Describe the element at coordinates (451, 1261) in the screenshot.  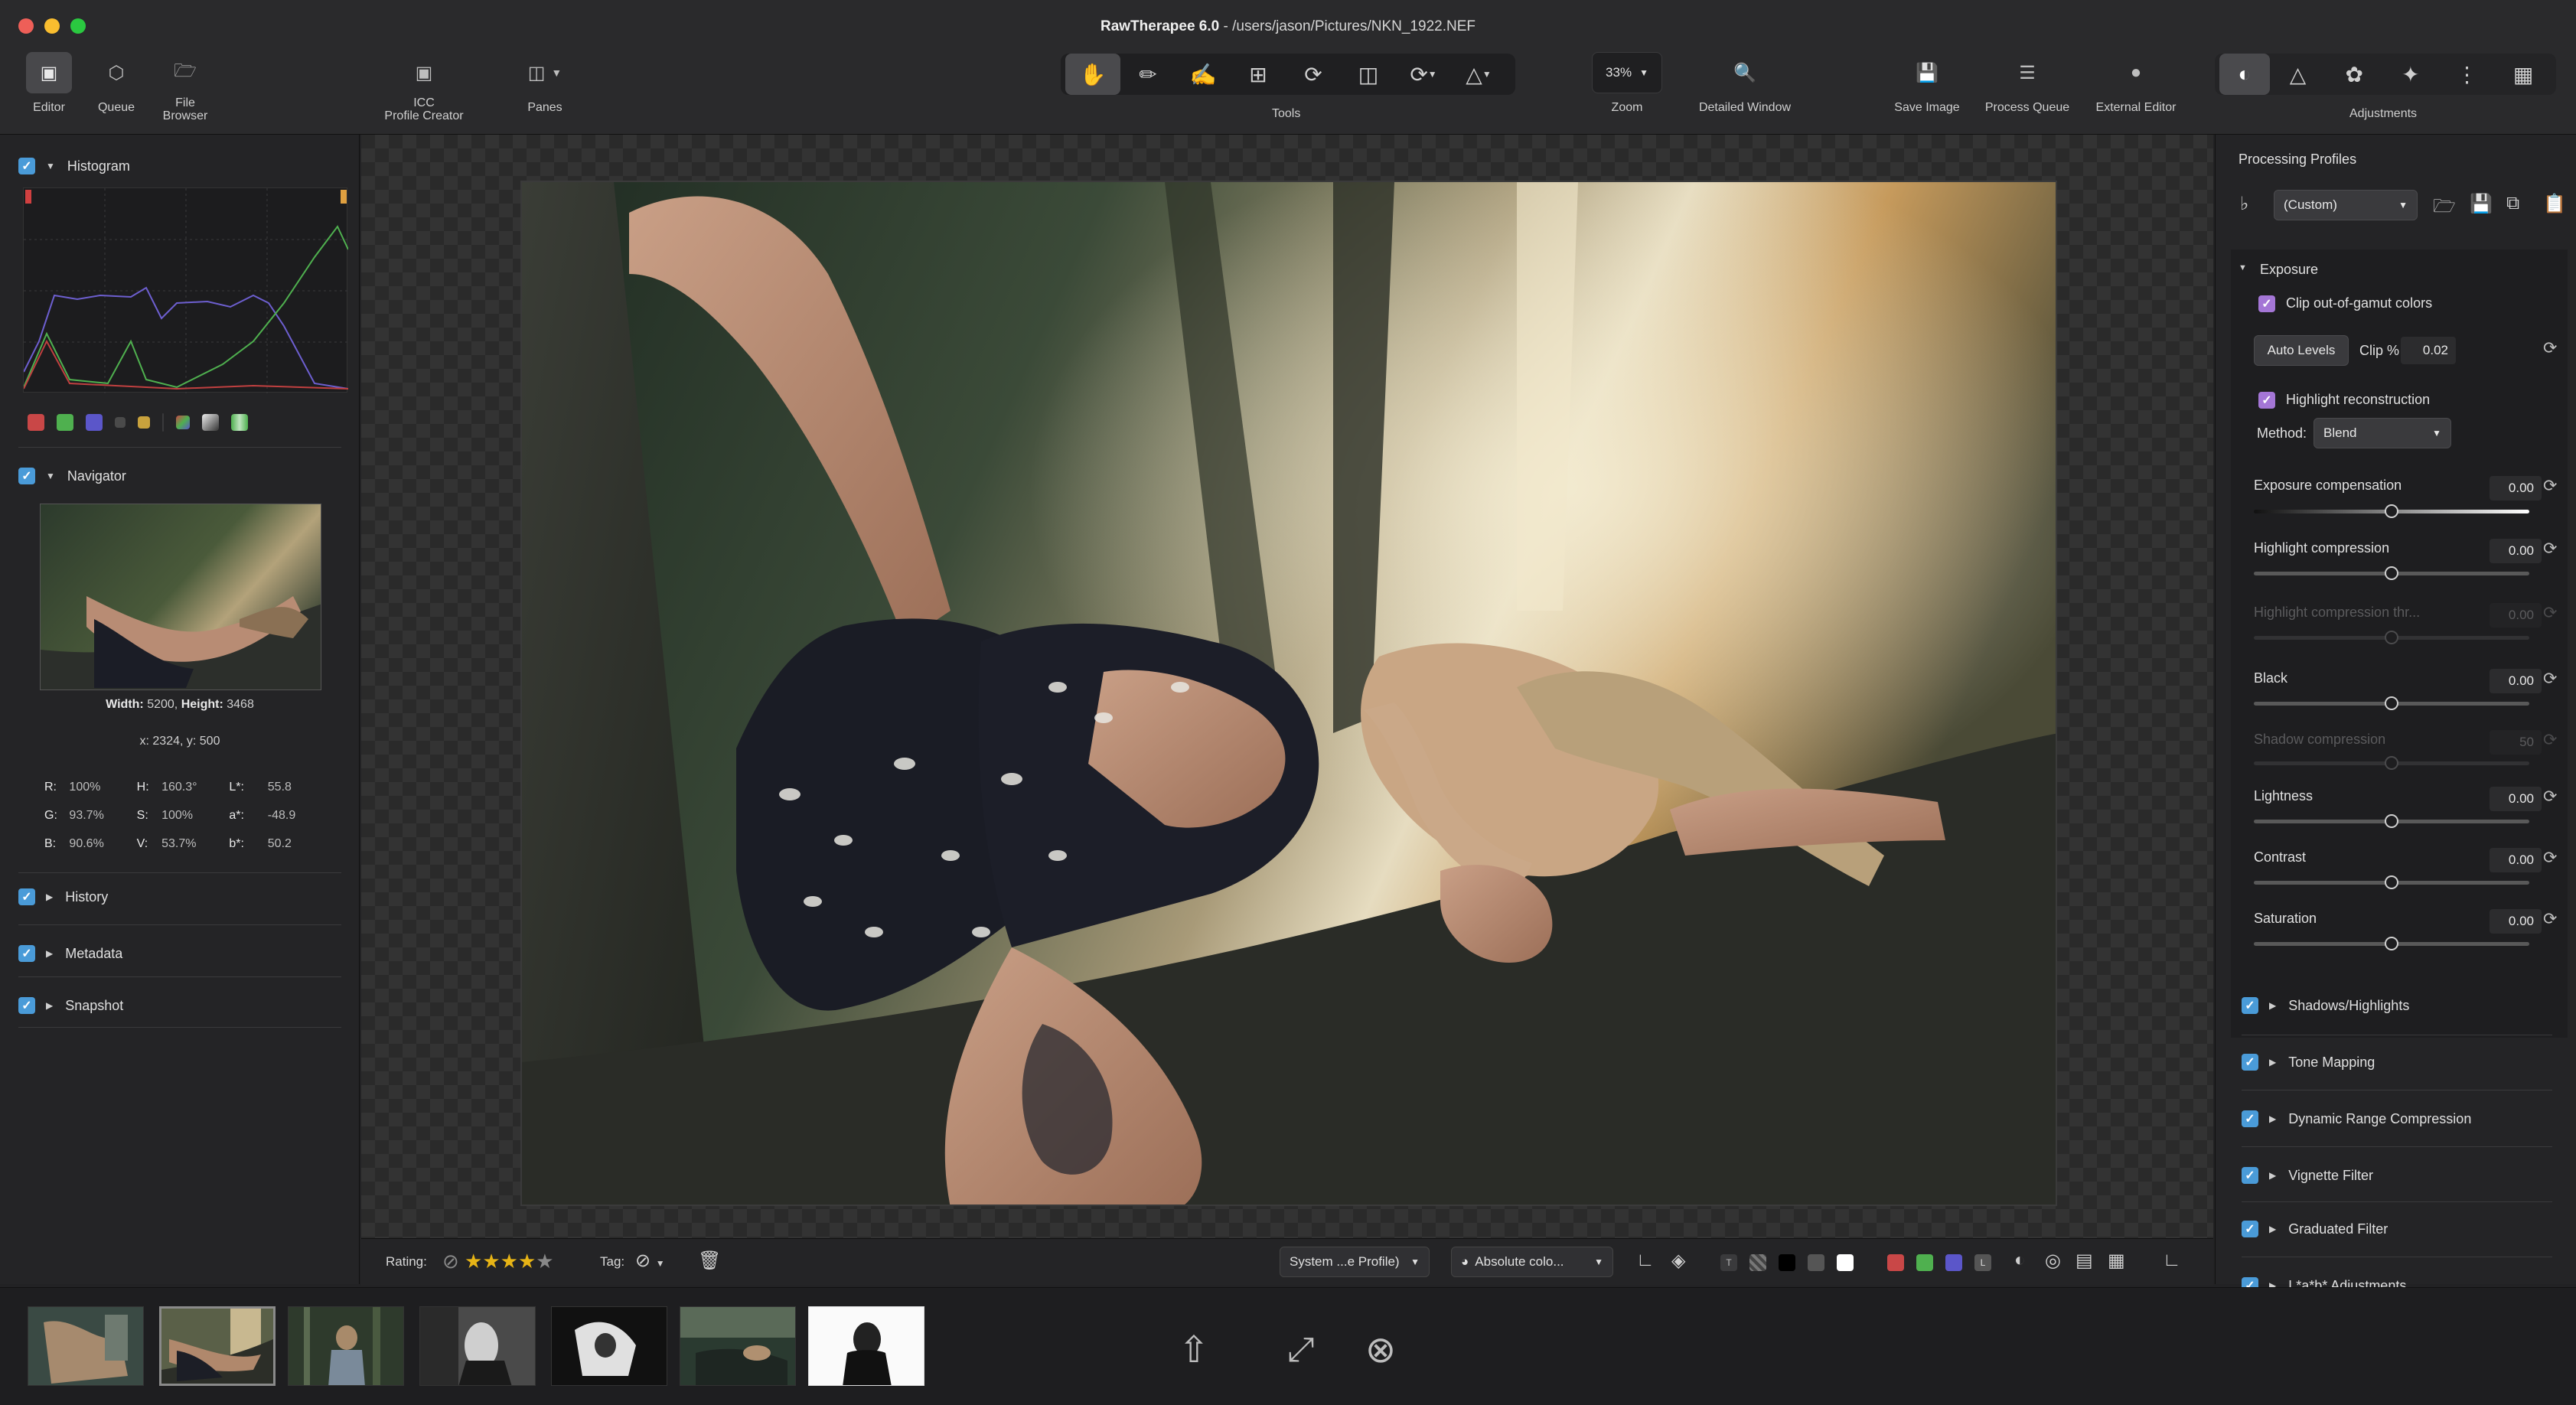
I see `clear-rating-icon: ⊘` at that location.